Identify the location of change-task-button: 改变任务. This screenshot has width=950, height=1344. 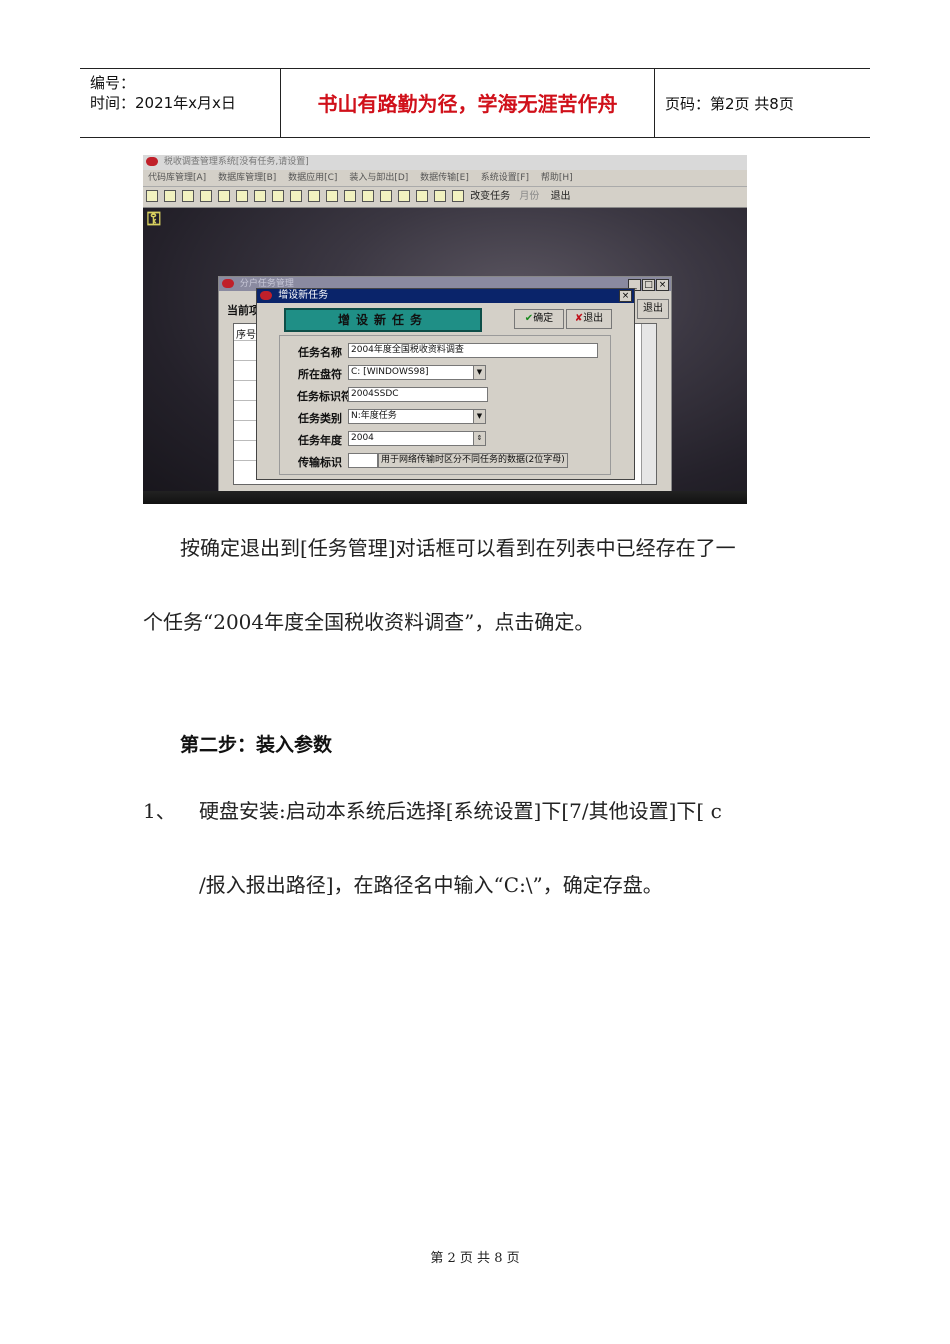
(490, 196).